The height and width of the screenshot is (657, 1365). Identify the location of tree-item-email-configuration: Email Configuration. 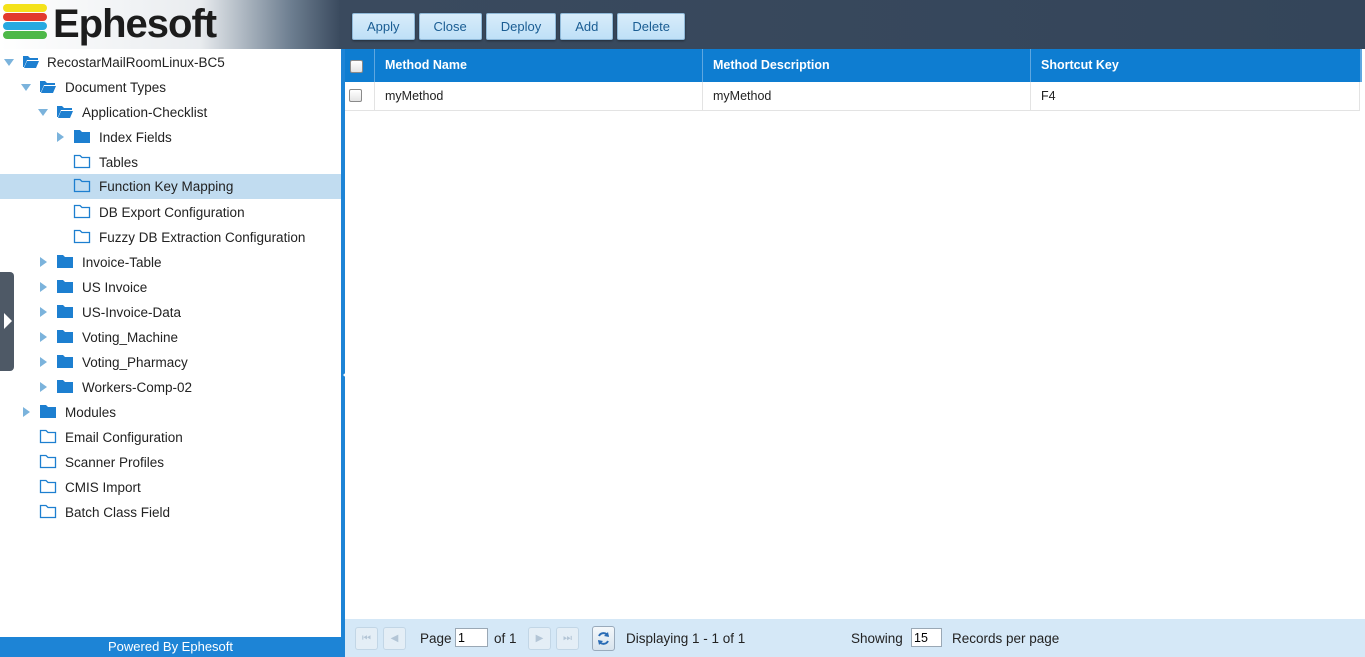
(170, 437).